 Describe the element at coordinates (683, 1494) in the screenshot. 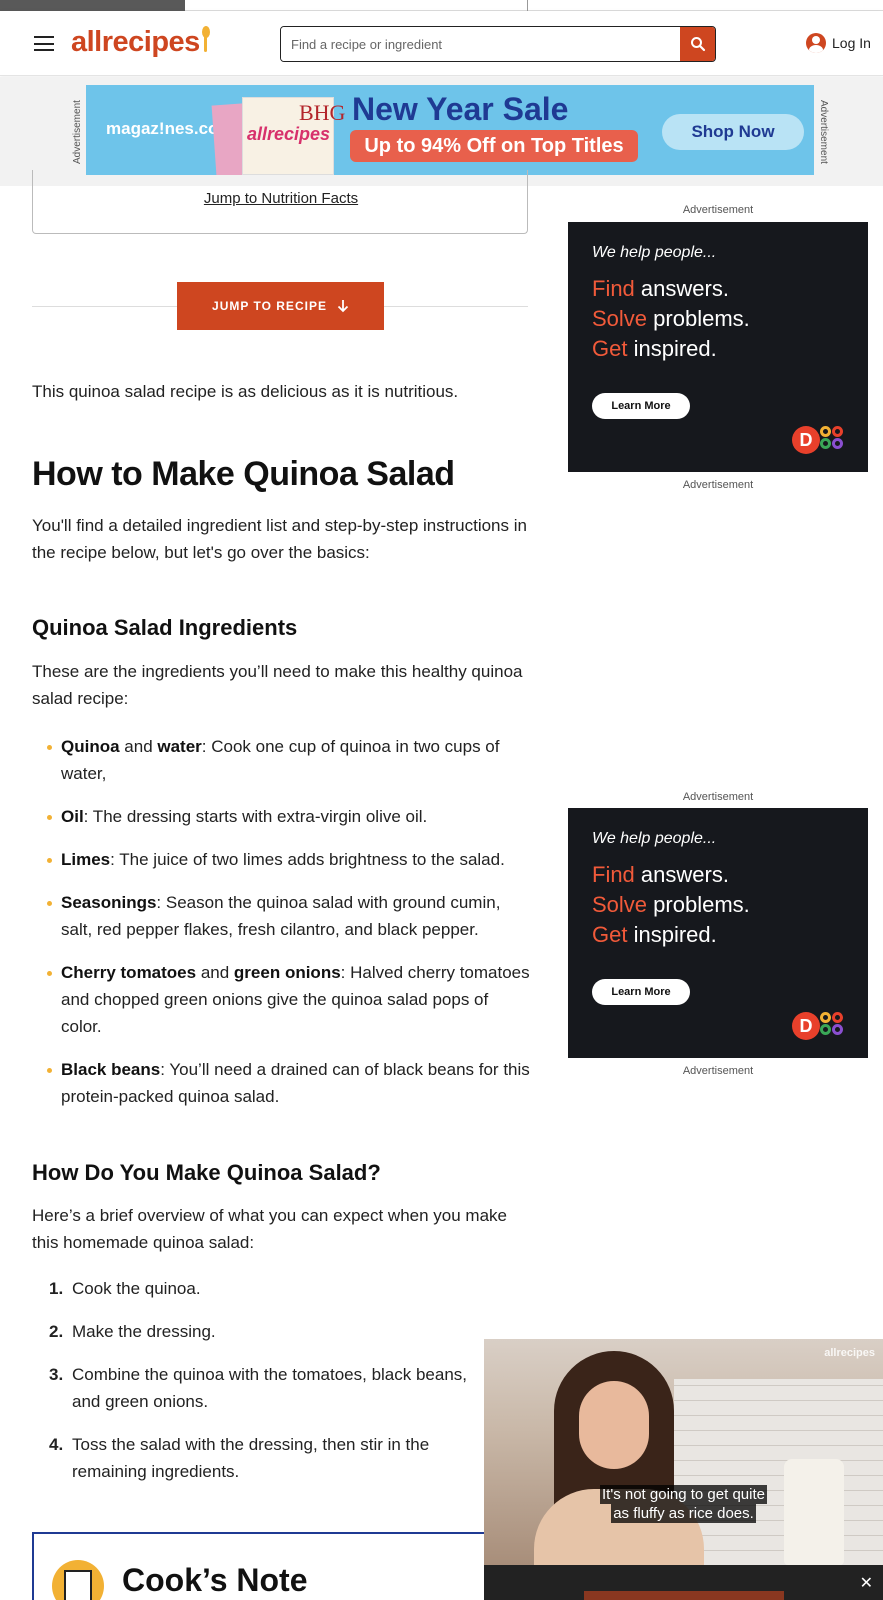

I see `caption-line-1: It's not going to get quite` at that location.